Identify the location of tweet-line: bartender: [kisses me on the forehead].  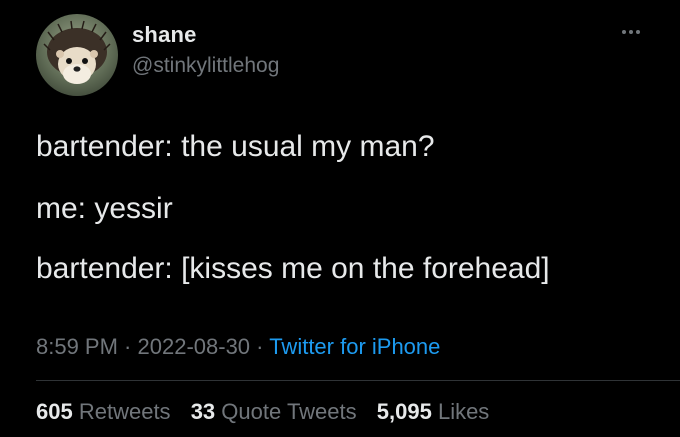
(293, 268).